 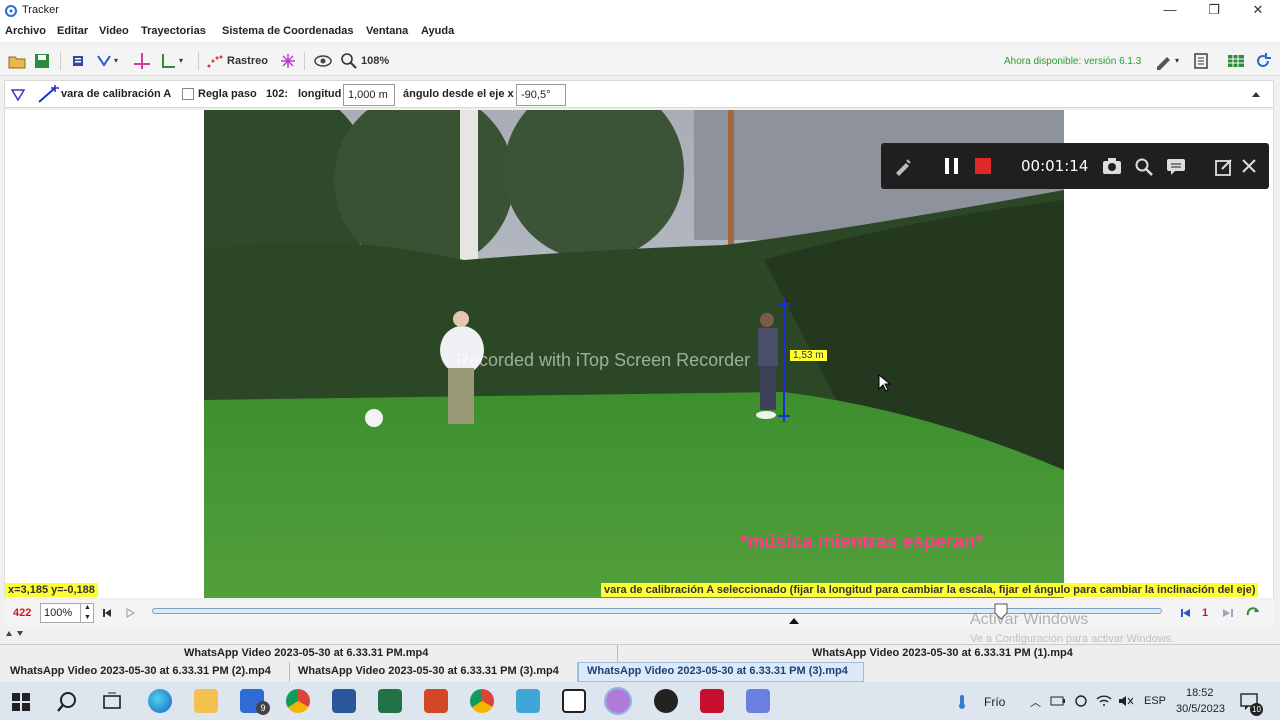 What do you see at coordinates (962, 702) in the screenshot?
I see `weather-thermometer-icon` at bounding box center [962, 702].